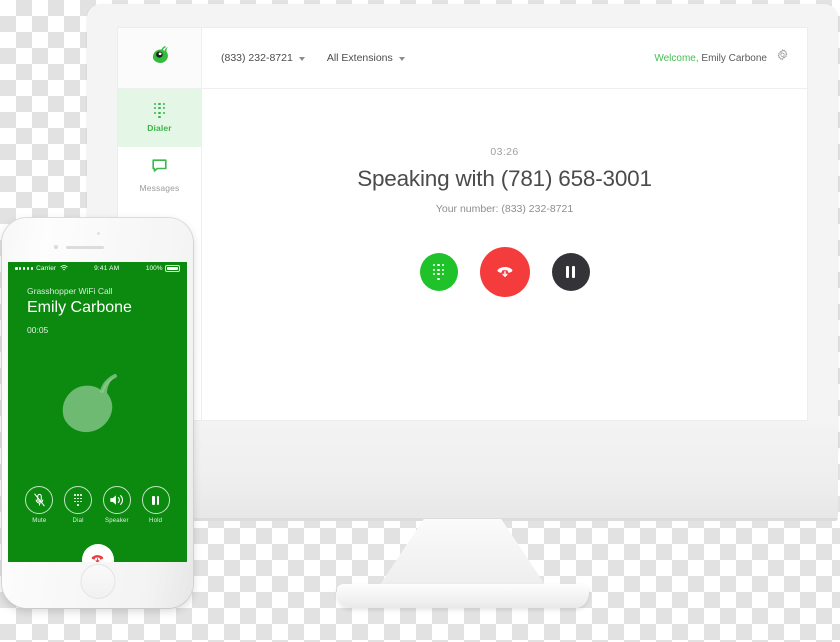  I want to click on hold-button, so click(570, 272).